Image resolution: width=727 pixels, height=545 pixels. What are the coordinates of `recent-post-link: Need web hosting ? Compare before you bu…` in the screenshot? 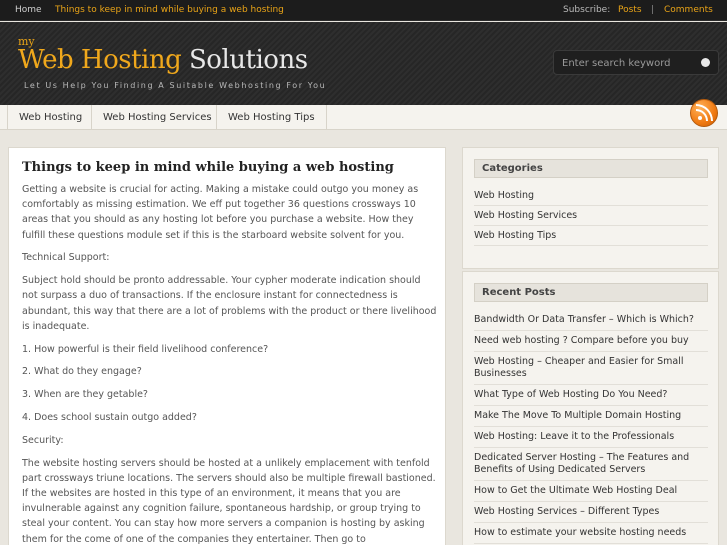 It's located at (591, 341).